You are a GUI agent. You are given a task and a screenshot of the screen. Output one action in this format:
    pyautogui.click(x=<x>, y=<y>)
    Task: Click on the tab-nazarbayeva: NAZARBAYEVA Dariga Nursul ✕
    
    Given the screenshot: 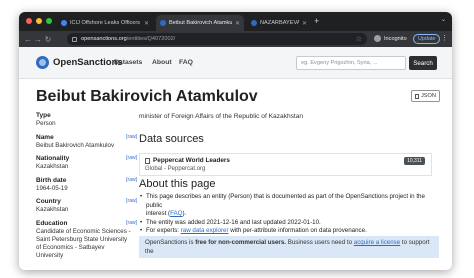 What is the action you would take?
    pyautogui.click(x=279, y=23)
    